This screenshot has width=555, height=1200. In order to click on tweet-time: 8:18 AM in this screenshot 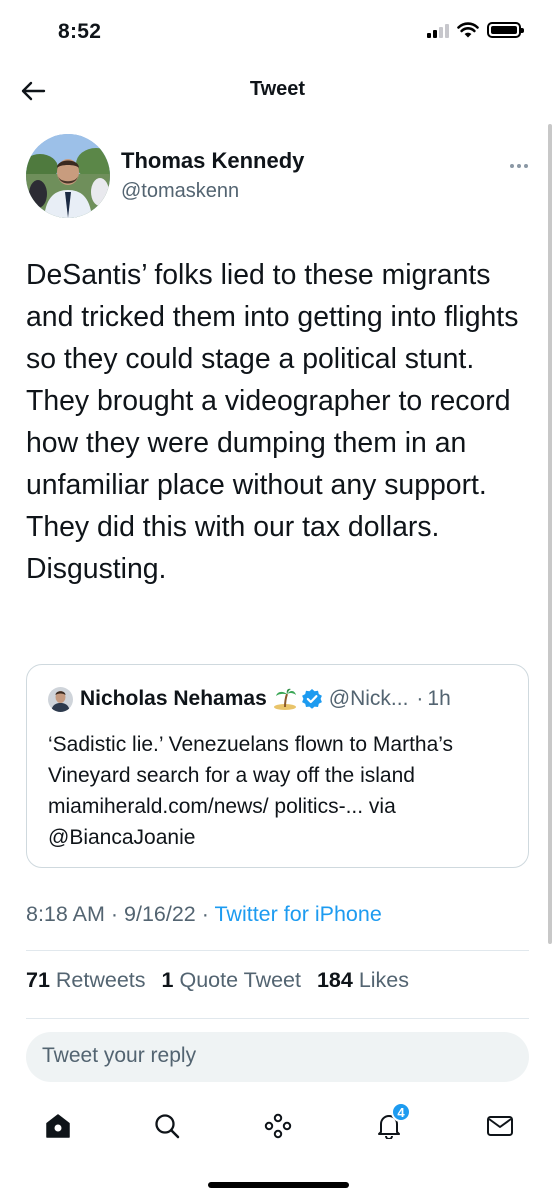, I will do `click(65, 914)`.